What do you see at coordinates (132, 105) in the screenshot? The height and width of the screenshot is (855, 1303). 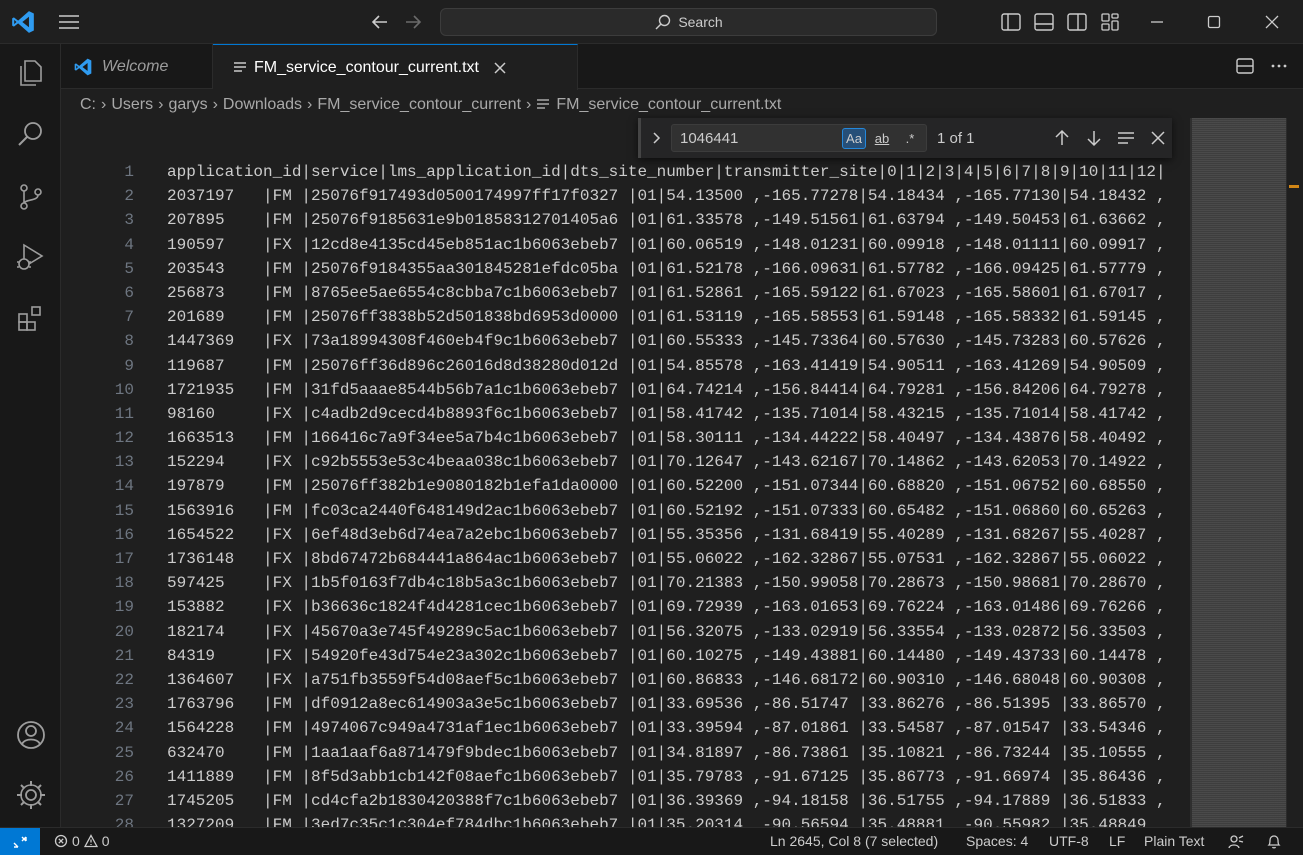 I see `breadcrumb-item: Users` at bounding box center [132, 105].